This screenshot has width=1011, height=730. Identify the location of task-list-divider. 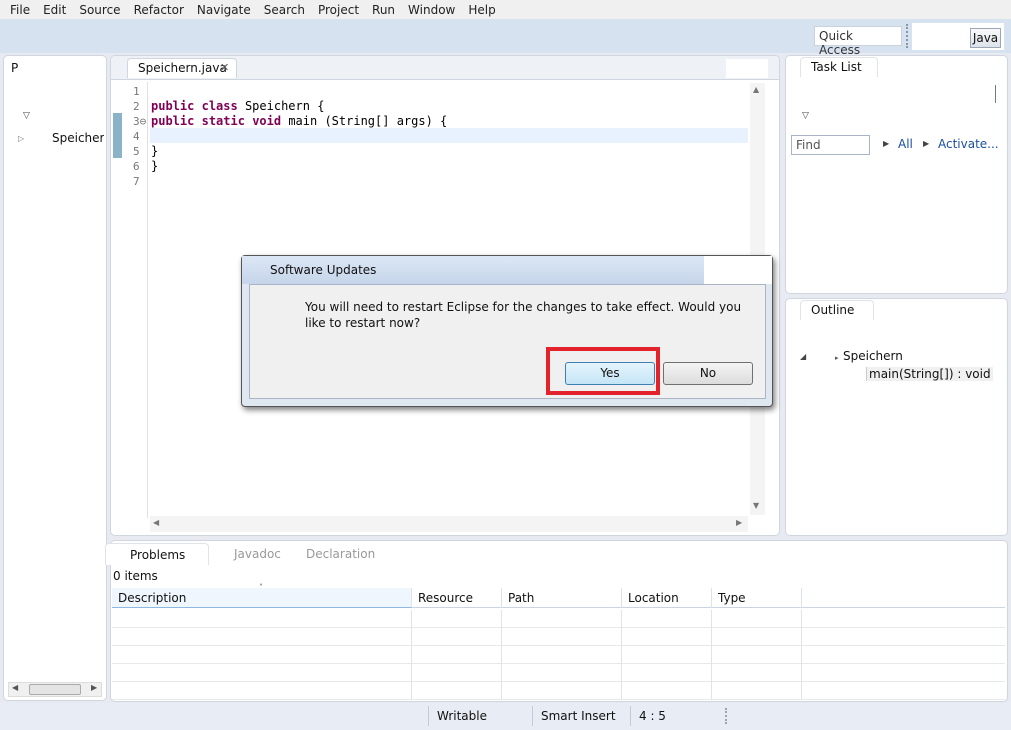
(995, 94).